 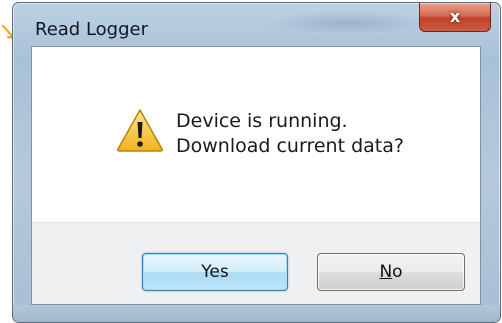 What do you see at coordinates (397, 272) in the screenshot?
I see `no-button-label: o` at bounding box center [397, 272].